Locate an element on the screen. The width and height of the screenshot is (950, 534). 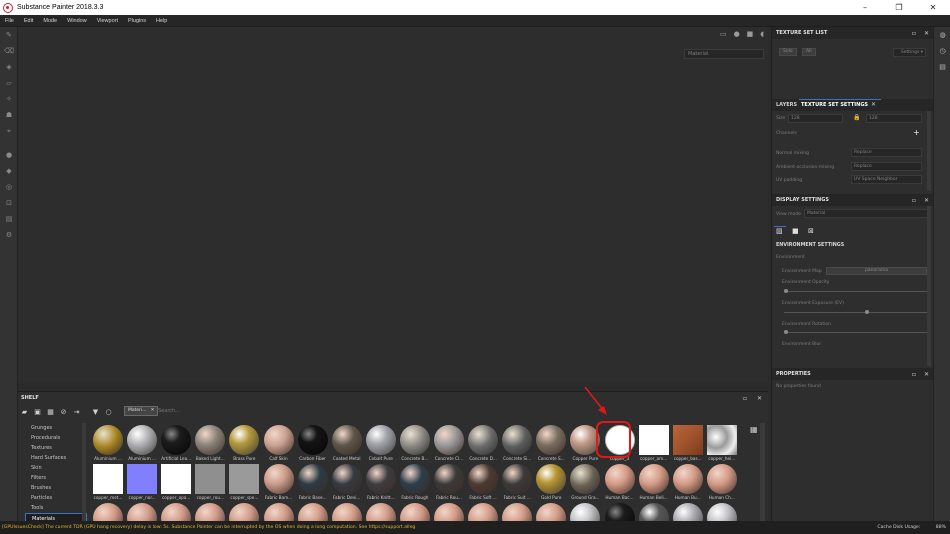
material-thumbnail: Calf Skin is located at coordinates (279, 444).